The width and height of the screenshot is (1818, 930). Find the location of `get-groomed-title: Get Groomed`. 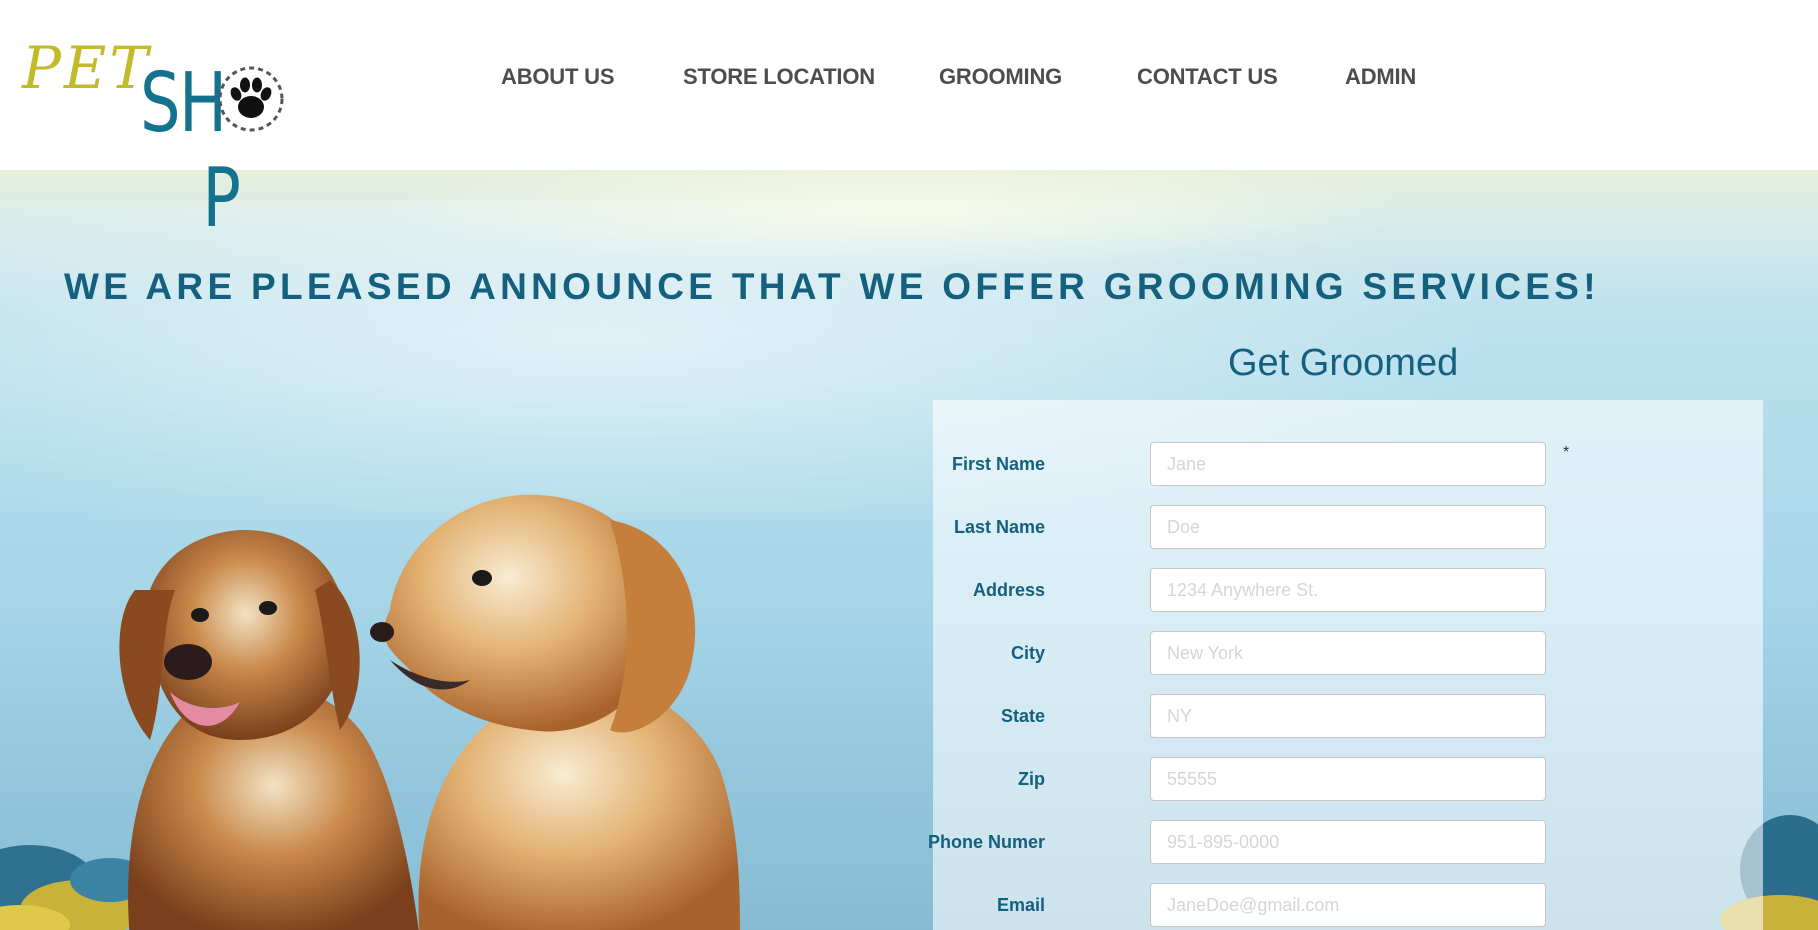

get-groomed-title: Get Groomed is located at coordinates (1343, 363).